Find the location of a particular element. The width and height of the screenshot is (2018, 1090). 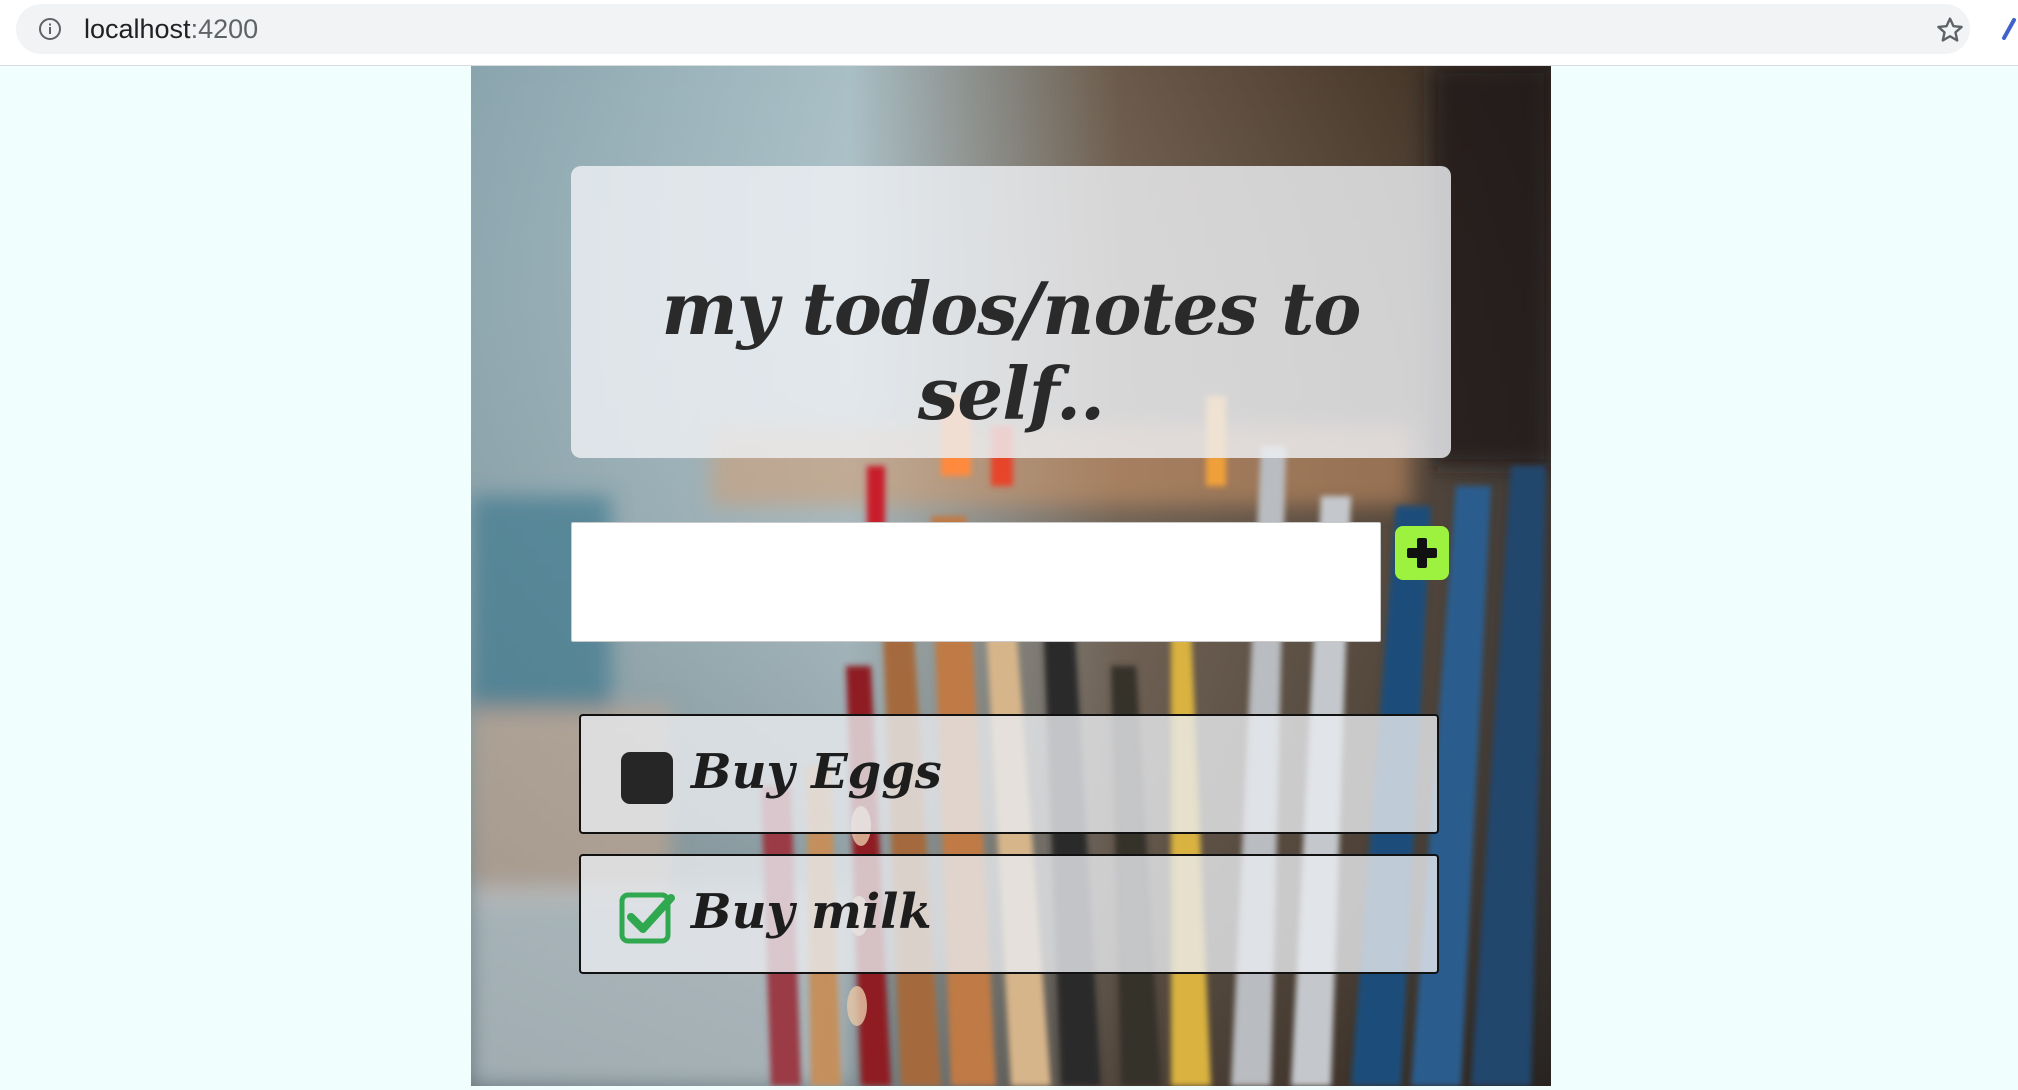

add-todo-button is located at coordinates (1422, 553).